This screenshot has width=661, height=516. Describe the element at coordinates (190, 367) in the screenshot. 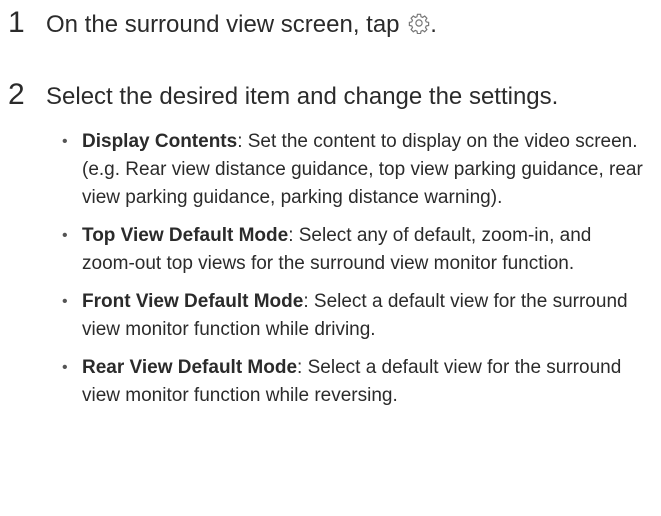

I see `item-term: Rear View Default Mode` at that location.